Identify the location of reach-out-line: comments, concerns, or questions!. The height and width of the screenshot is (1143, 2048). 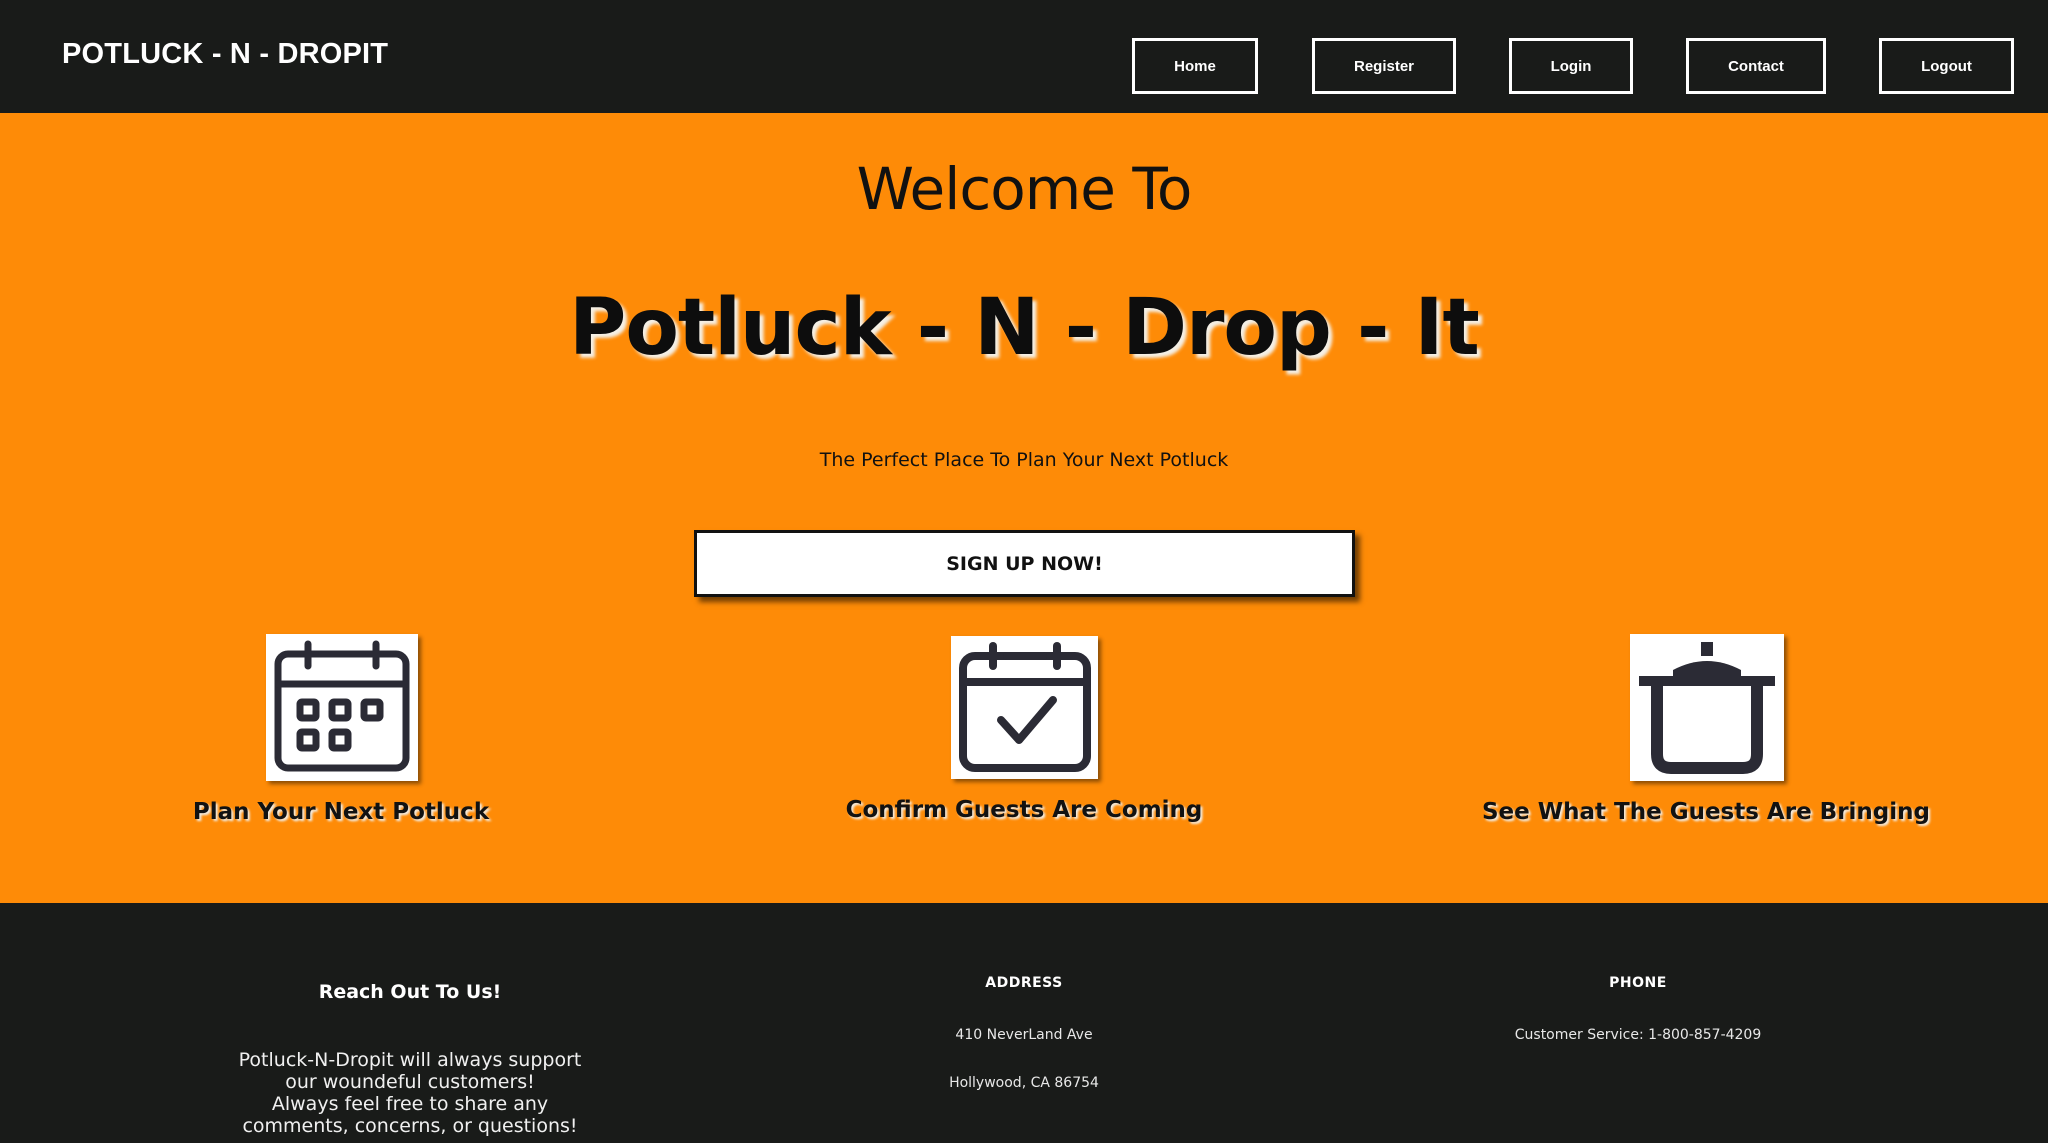
(410, 1126).